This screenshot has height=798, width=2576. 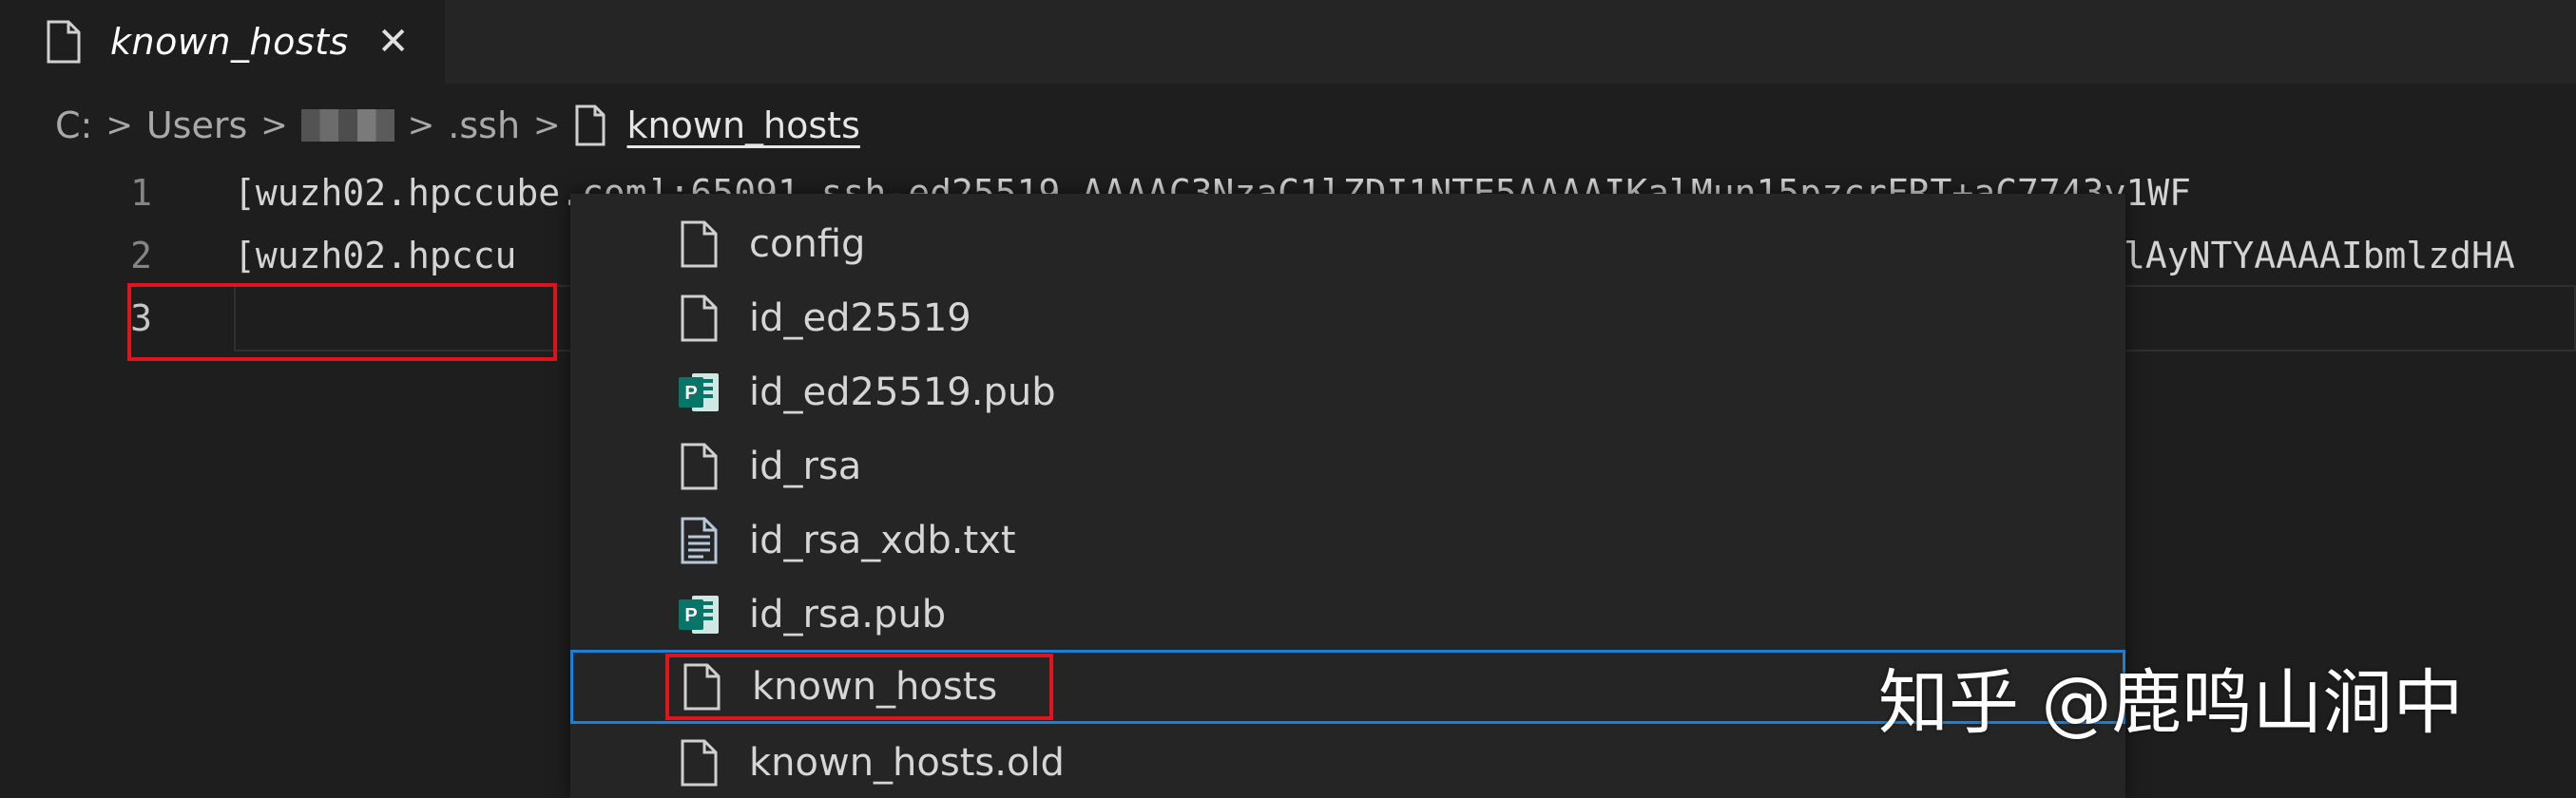 I want to click on line-number: 2, so click(x=141, y=255).